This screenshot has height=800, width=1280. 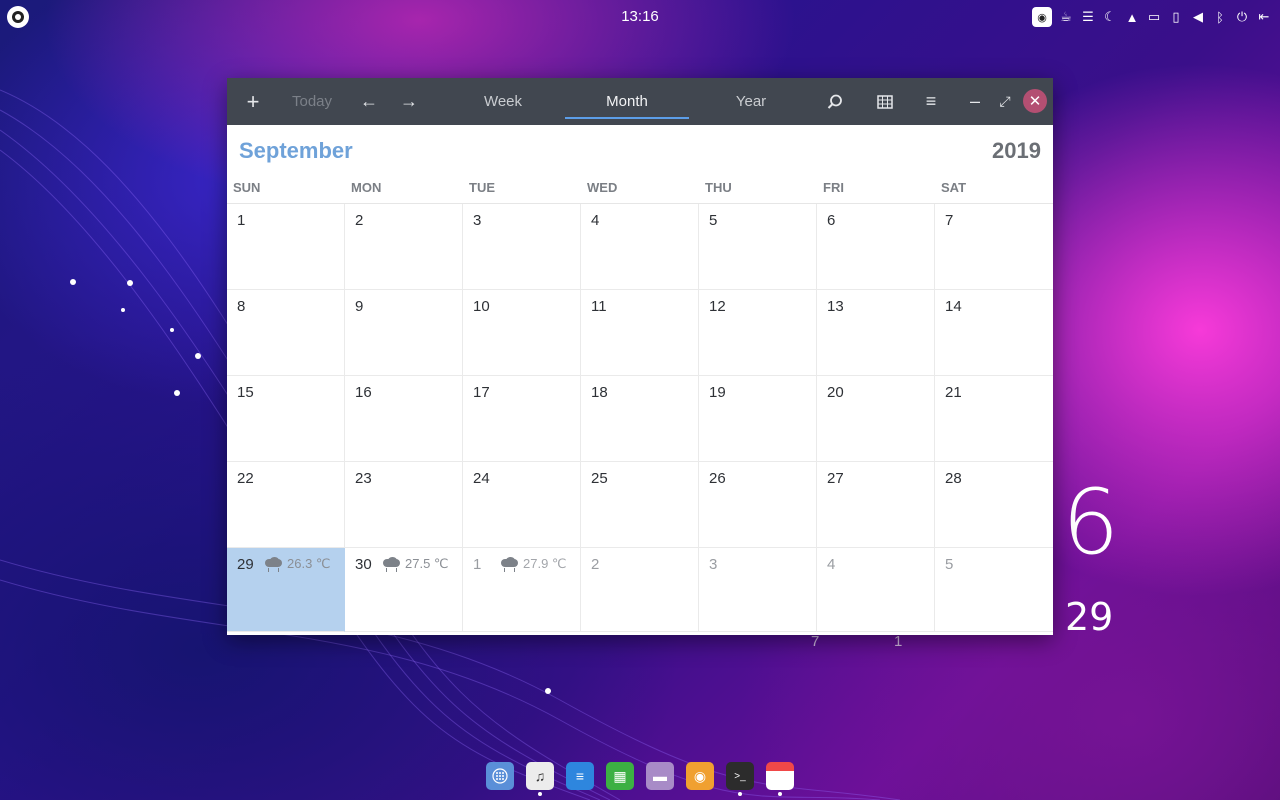 What do you see at coordinates (1154, 17) in the screenshot?
I see `folder-icon: ▭` at bounding box center [1154, 17].